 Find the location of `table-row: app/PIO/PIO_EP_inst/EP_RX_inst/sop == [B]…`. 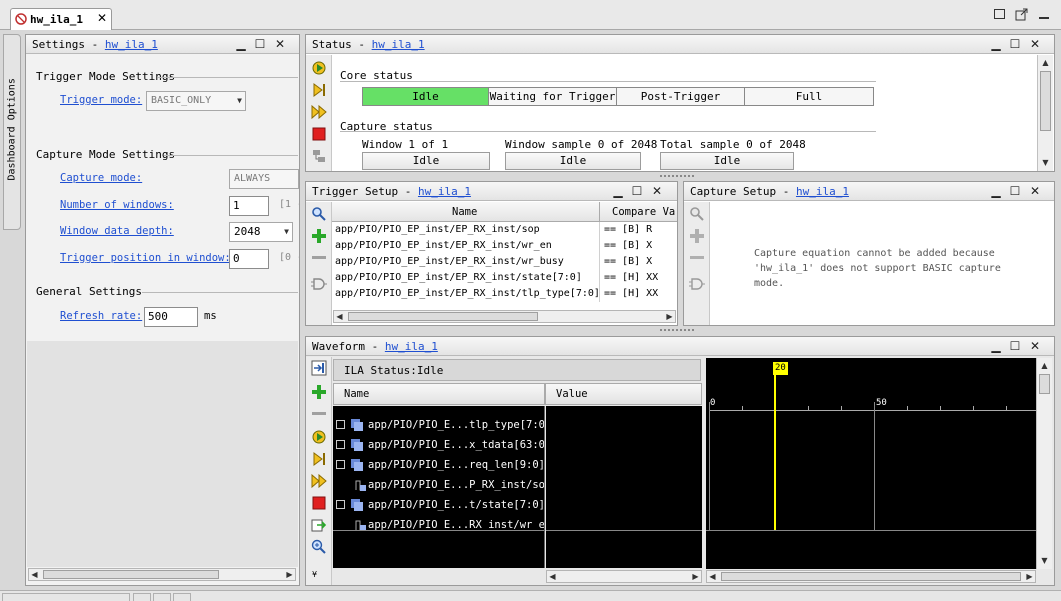

table-row: app/PIO/PIO_EP_inst/EP_RX_inst/sop == [B]… is located at coordinates (504, 230).